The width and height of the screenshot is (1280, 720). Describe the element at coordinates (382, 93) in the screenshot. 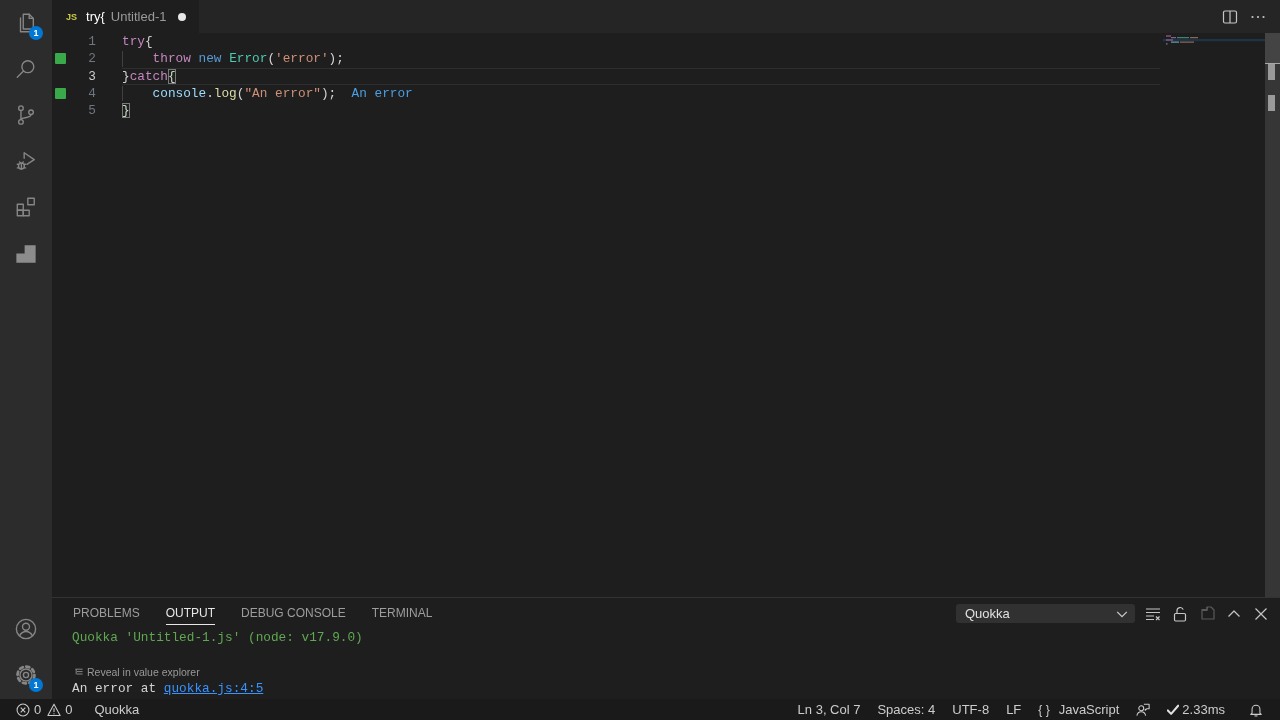

I see `inline-result: An error` at that location.